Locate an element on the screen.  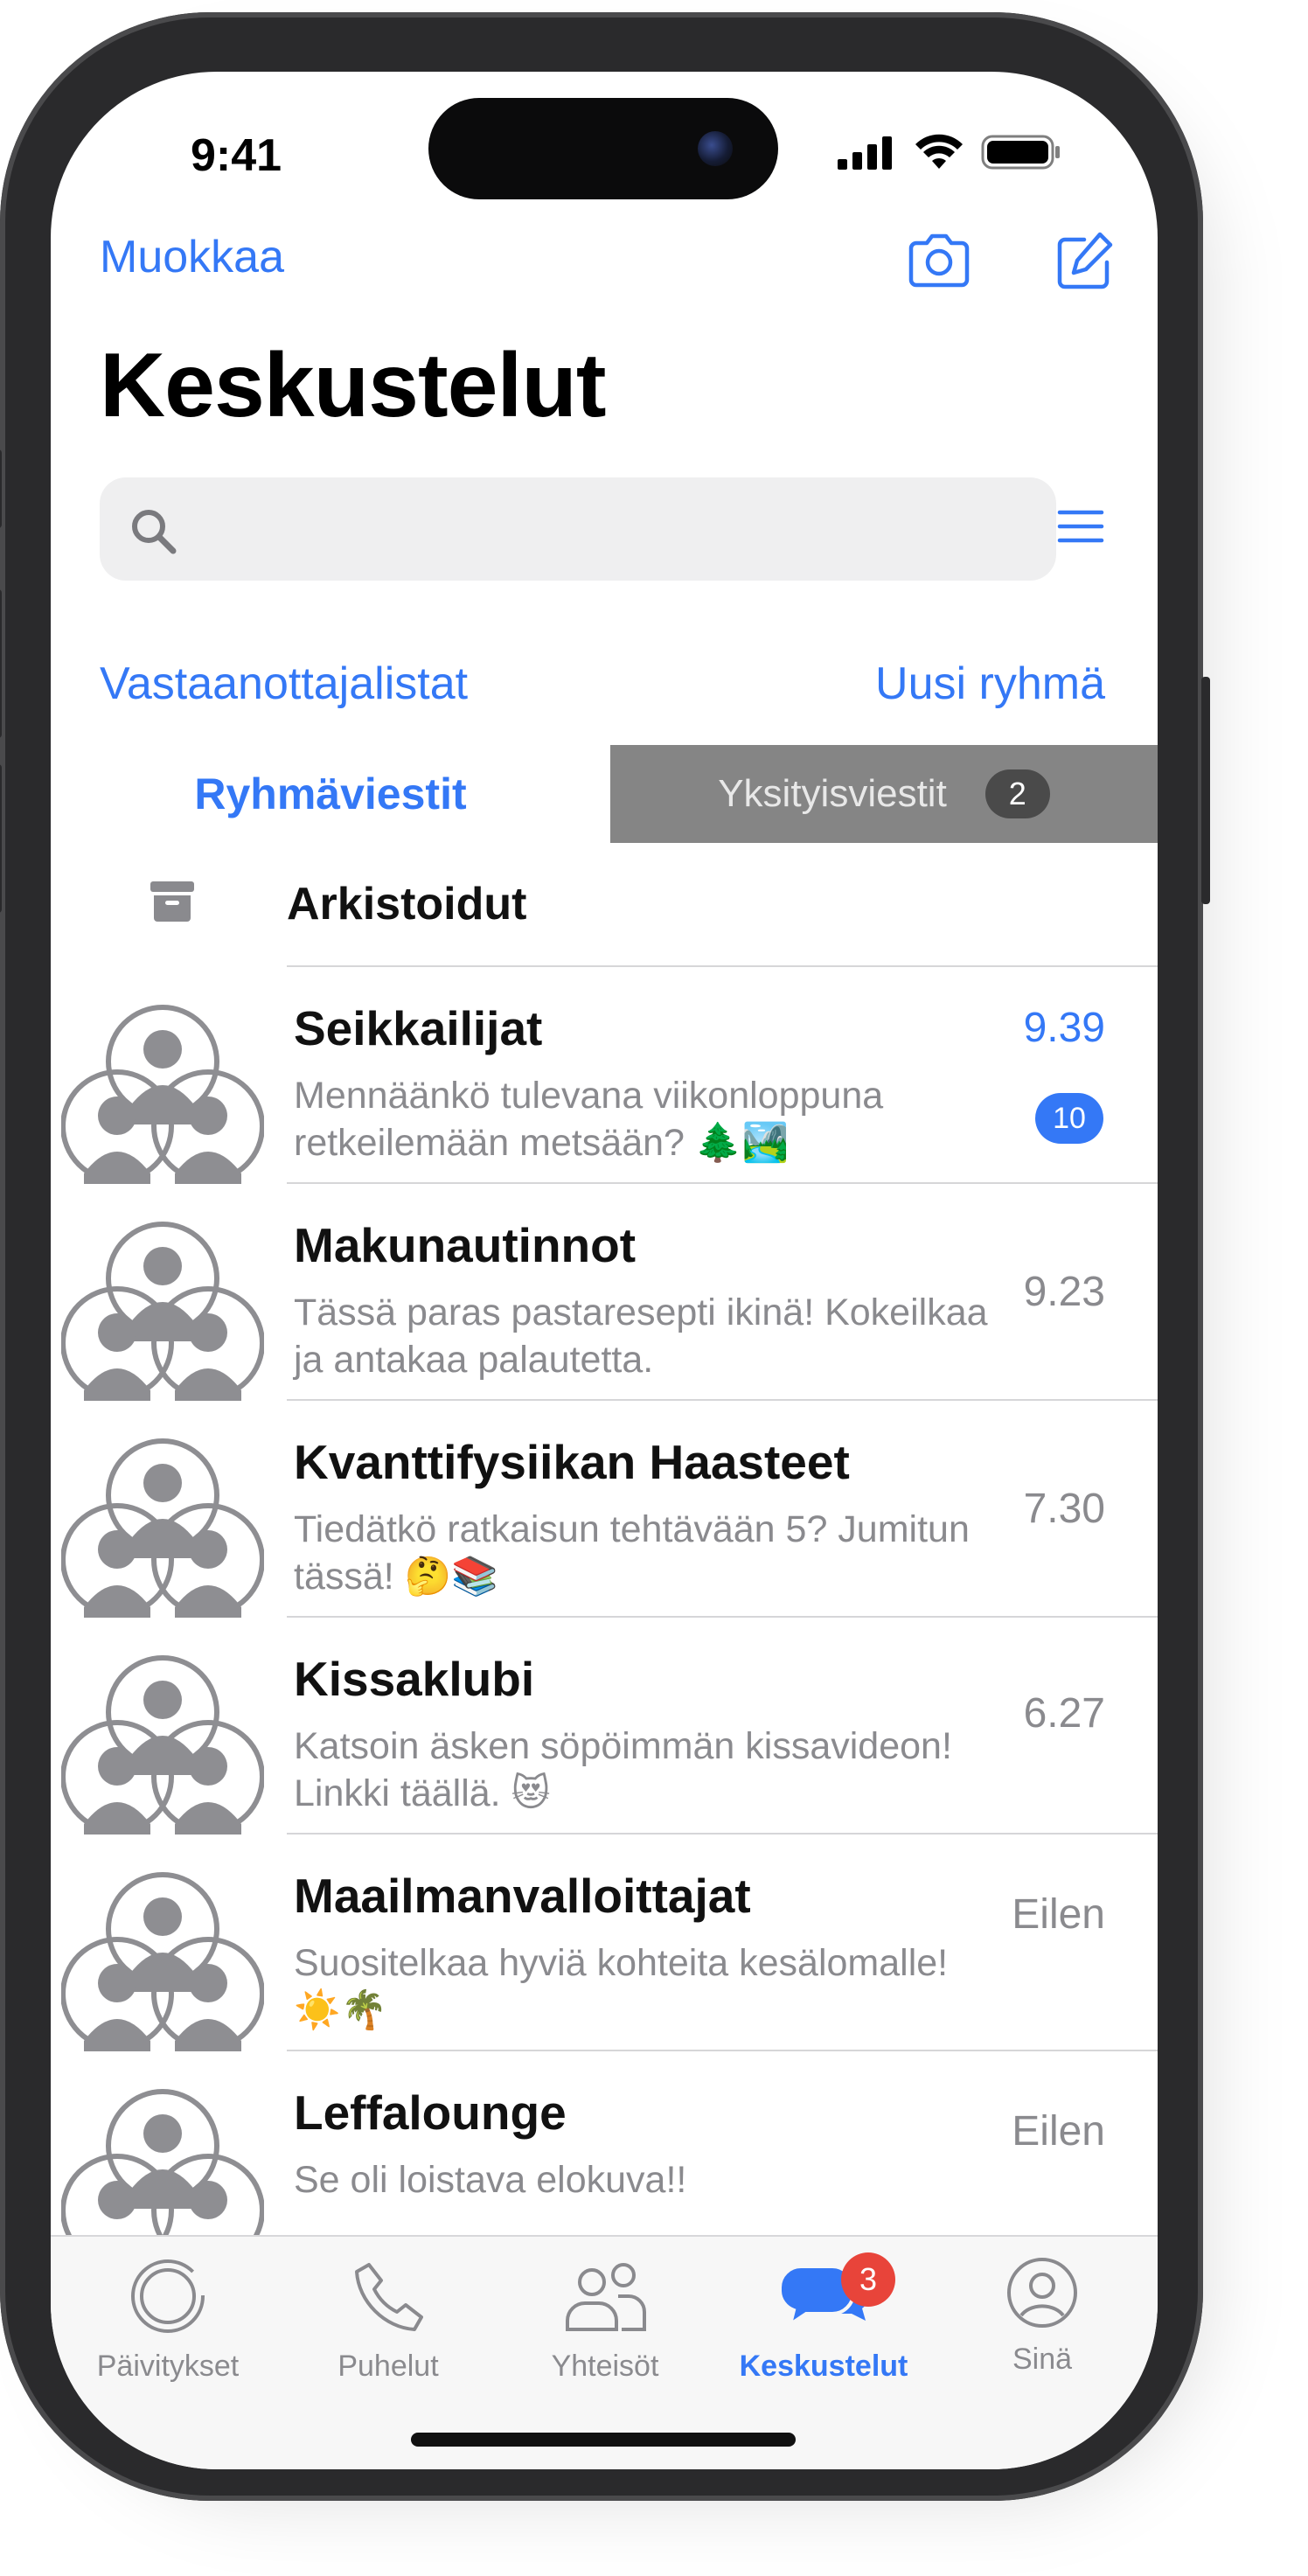
tab-updates: Päivitykset is located at coordinates (168, 2319).